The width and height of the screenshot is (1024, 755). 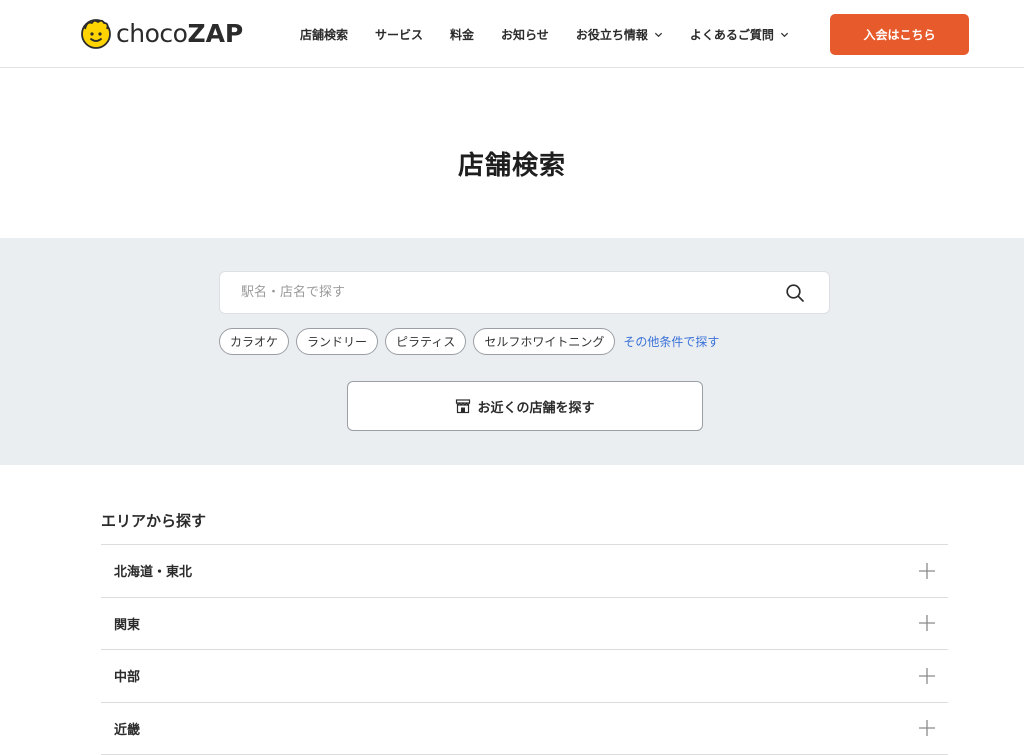 I want to click on area-item-label: 近畿, so click(x=127, y=728).